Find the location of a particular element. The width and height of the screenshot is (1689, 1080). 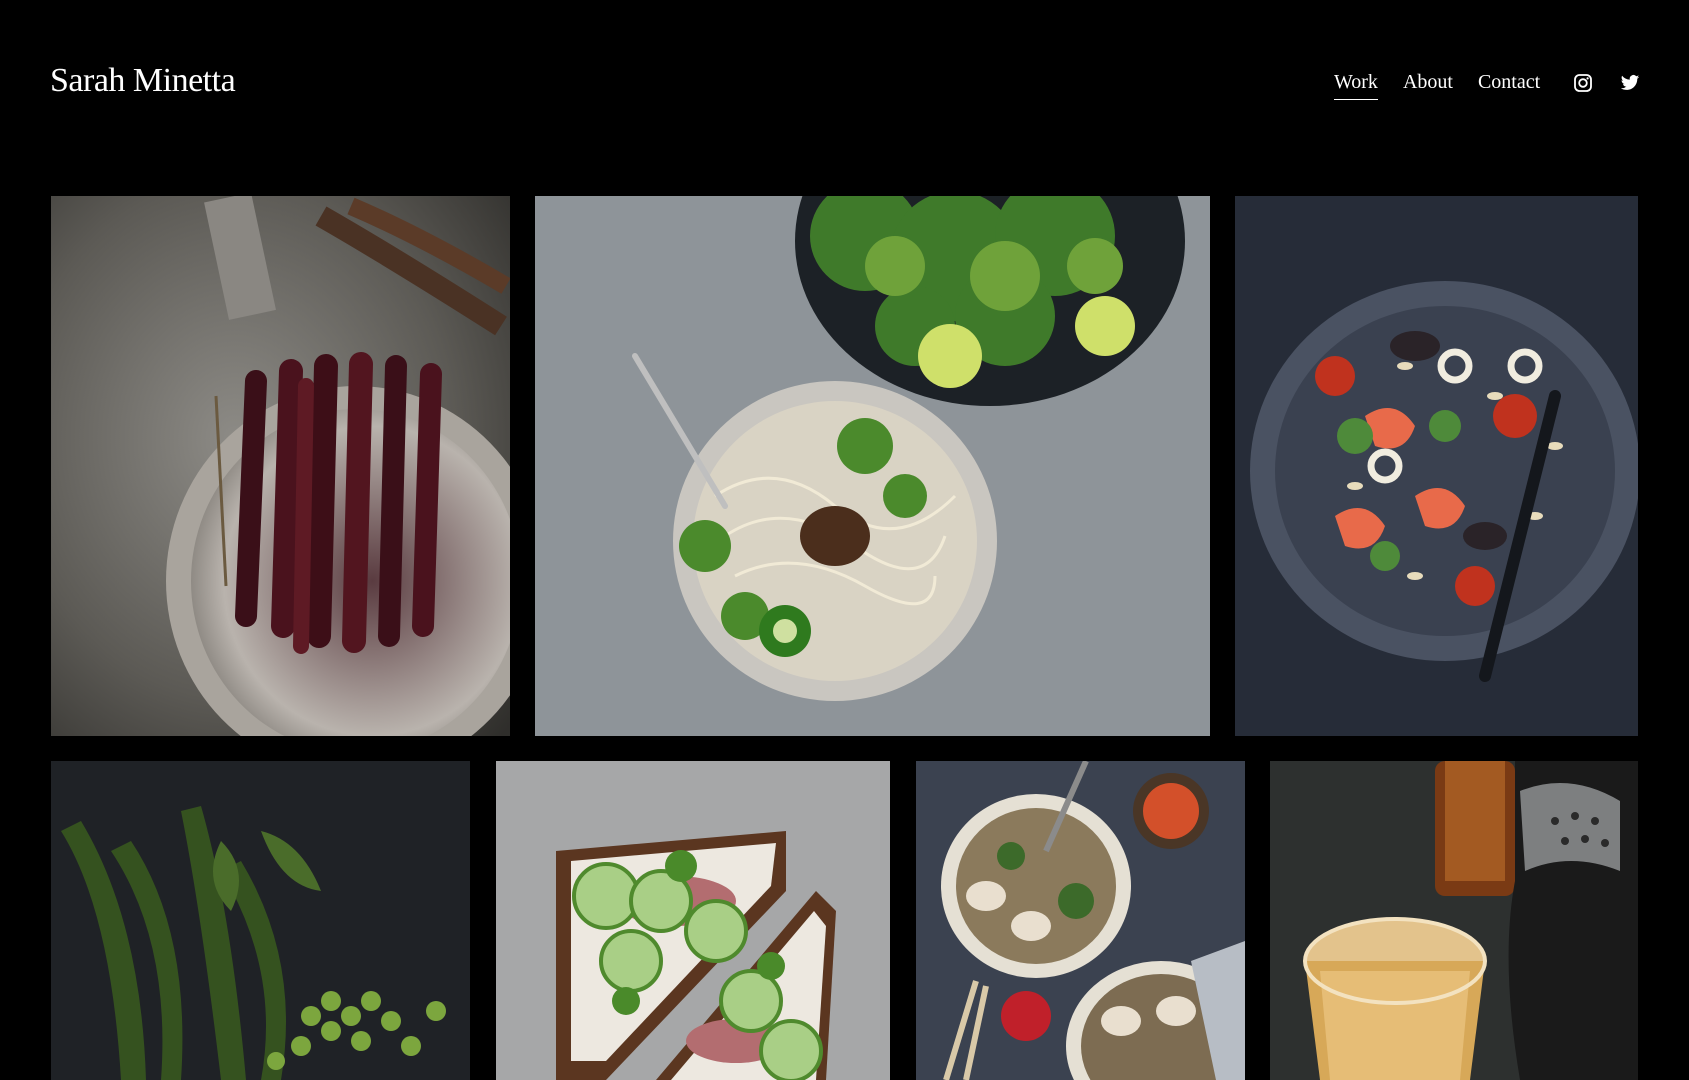

main-nav: Work About Contact is located at coordinates (1437, 84).